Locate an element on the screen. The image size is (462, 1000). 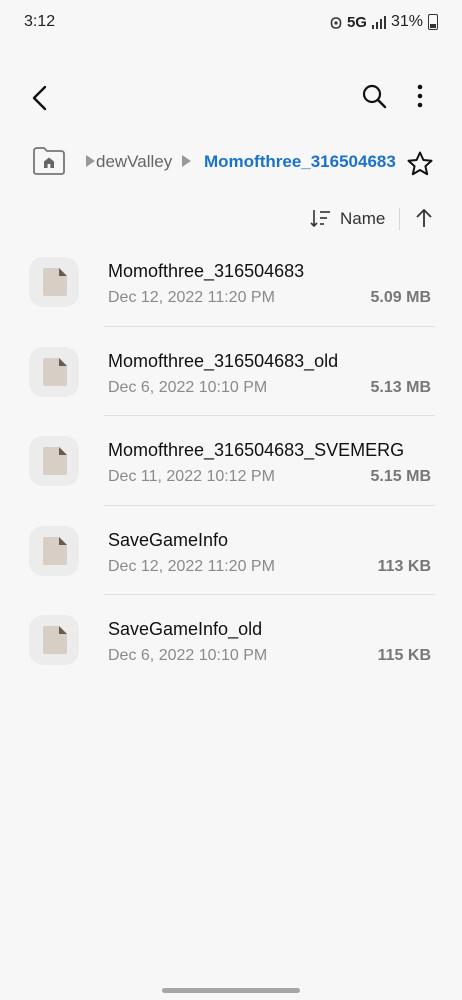
more-options-button is located at coordinates (420, 96).